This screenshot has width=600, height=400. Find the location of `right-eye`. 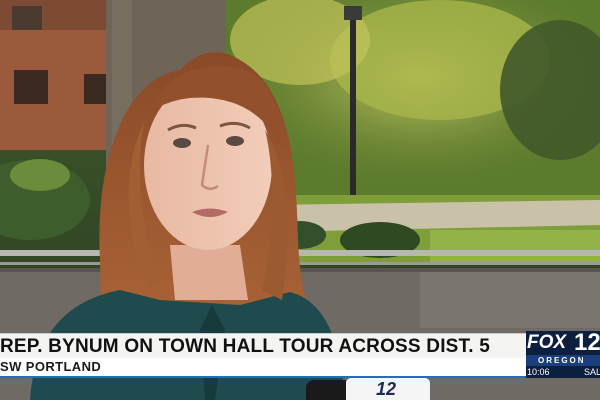

right-eye is located at coordinates (235, 141).